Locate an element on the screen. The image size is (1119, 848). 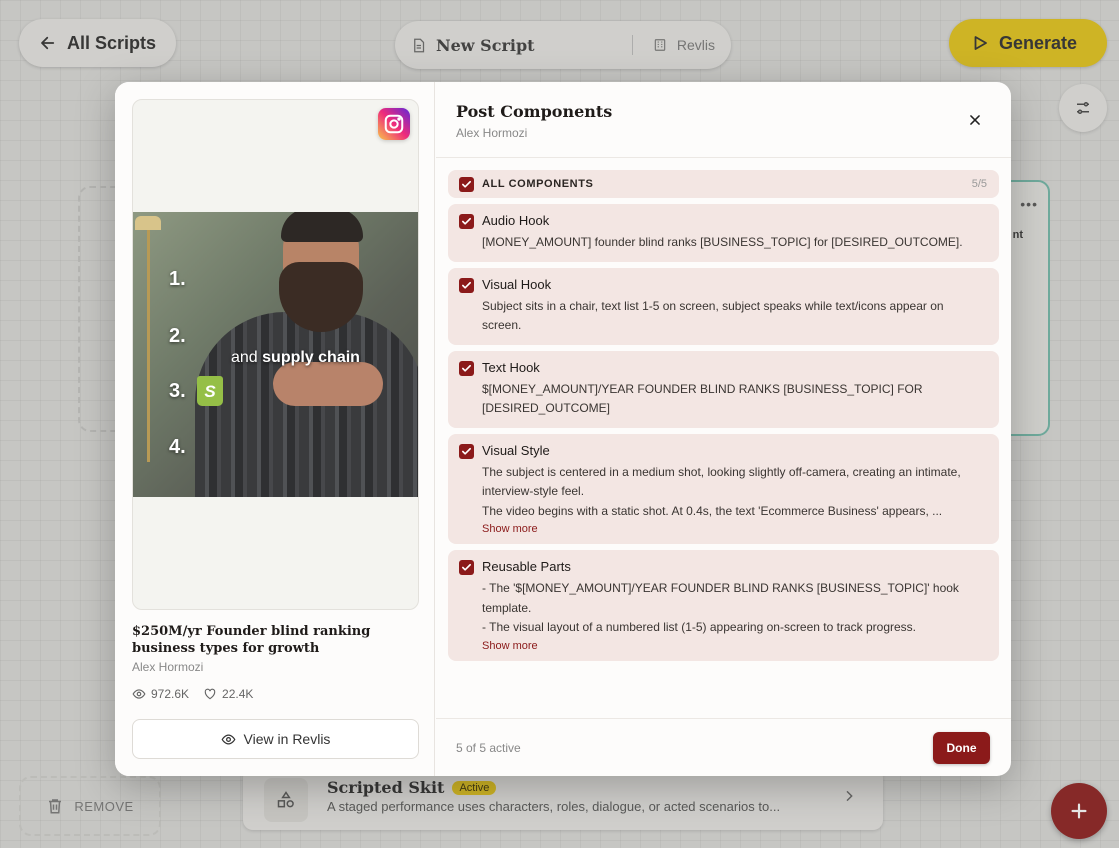
active-status: 5 of 5 active is located at coordinates (488, 748).